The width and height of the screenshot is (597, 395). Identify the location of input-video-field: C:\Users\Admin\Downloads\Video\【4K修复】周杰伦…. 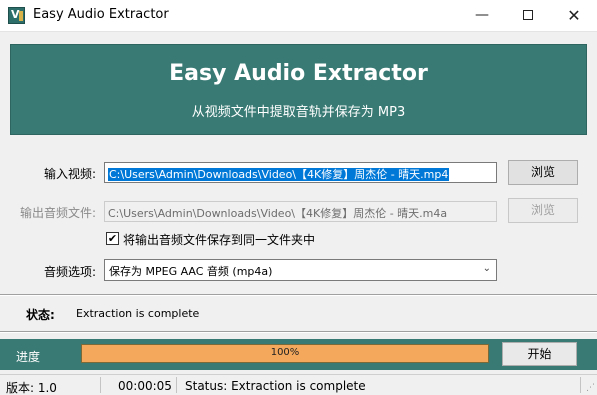
(300, 172).